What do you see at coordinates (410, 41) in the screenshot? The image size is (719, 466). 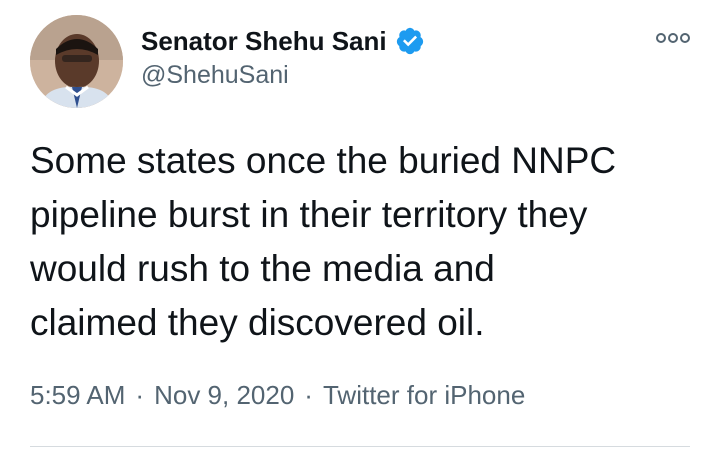 I see `verified-badge-icon` at bounding box center [410, 41].